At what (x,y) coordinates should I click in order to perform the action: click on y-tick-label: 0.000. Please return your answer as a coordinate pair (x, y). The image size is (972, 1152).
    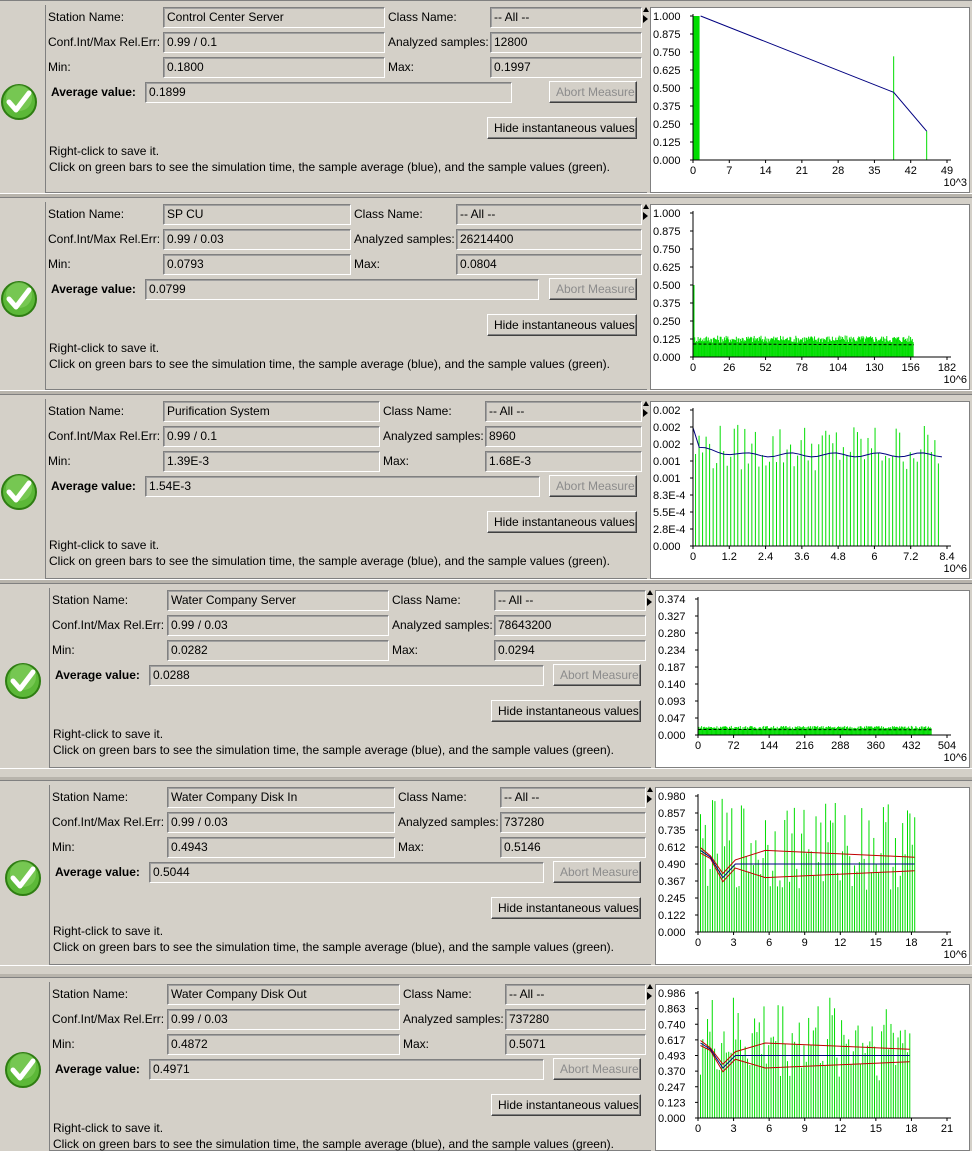
    Looking at the image, I should click on (667, 547).